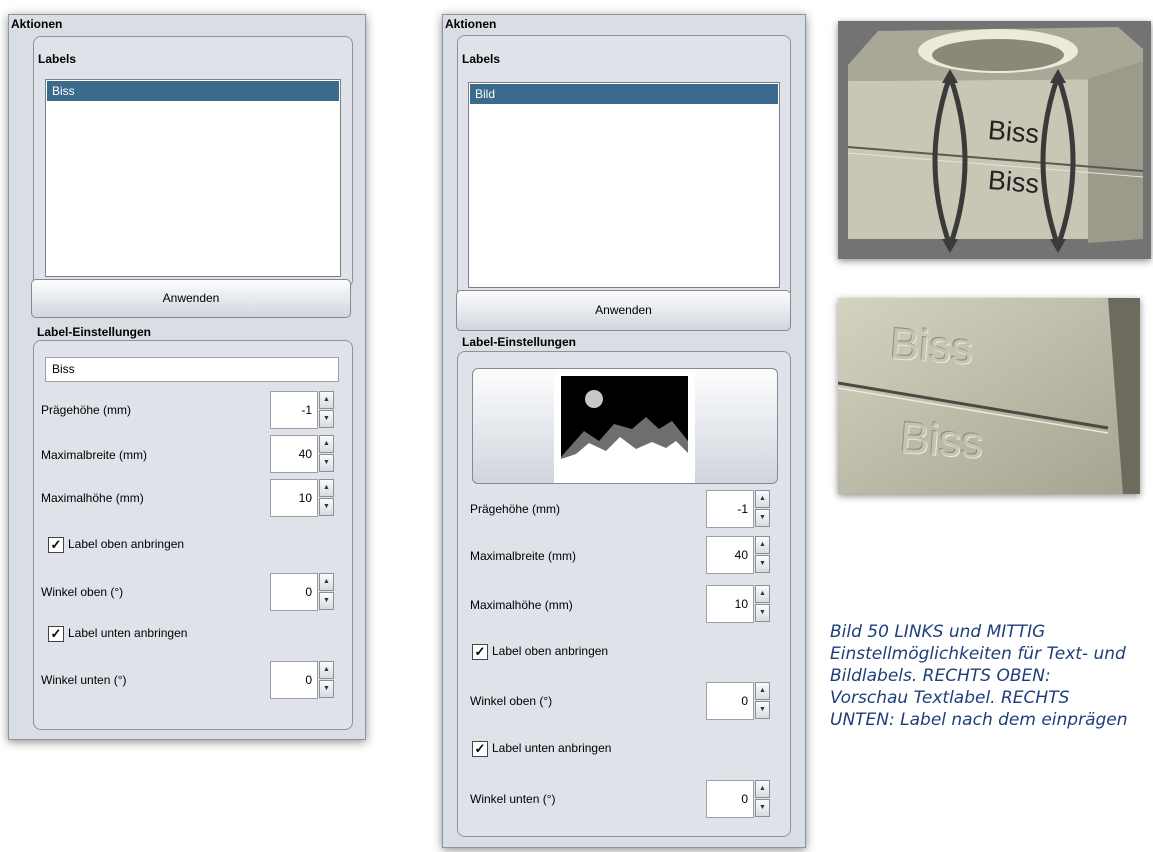 The width and height of the screenshot is (1153, 852). I want to click on labels-list: Biss, so click(193, 178).